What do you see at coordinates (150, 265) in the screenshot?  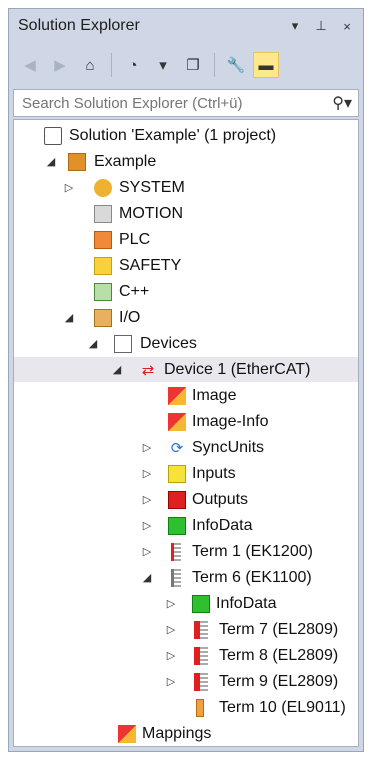 I see `tree-label: SAFETY` at bounding box center [150, 265].